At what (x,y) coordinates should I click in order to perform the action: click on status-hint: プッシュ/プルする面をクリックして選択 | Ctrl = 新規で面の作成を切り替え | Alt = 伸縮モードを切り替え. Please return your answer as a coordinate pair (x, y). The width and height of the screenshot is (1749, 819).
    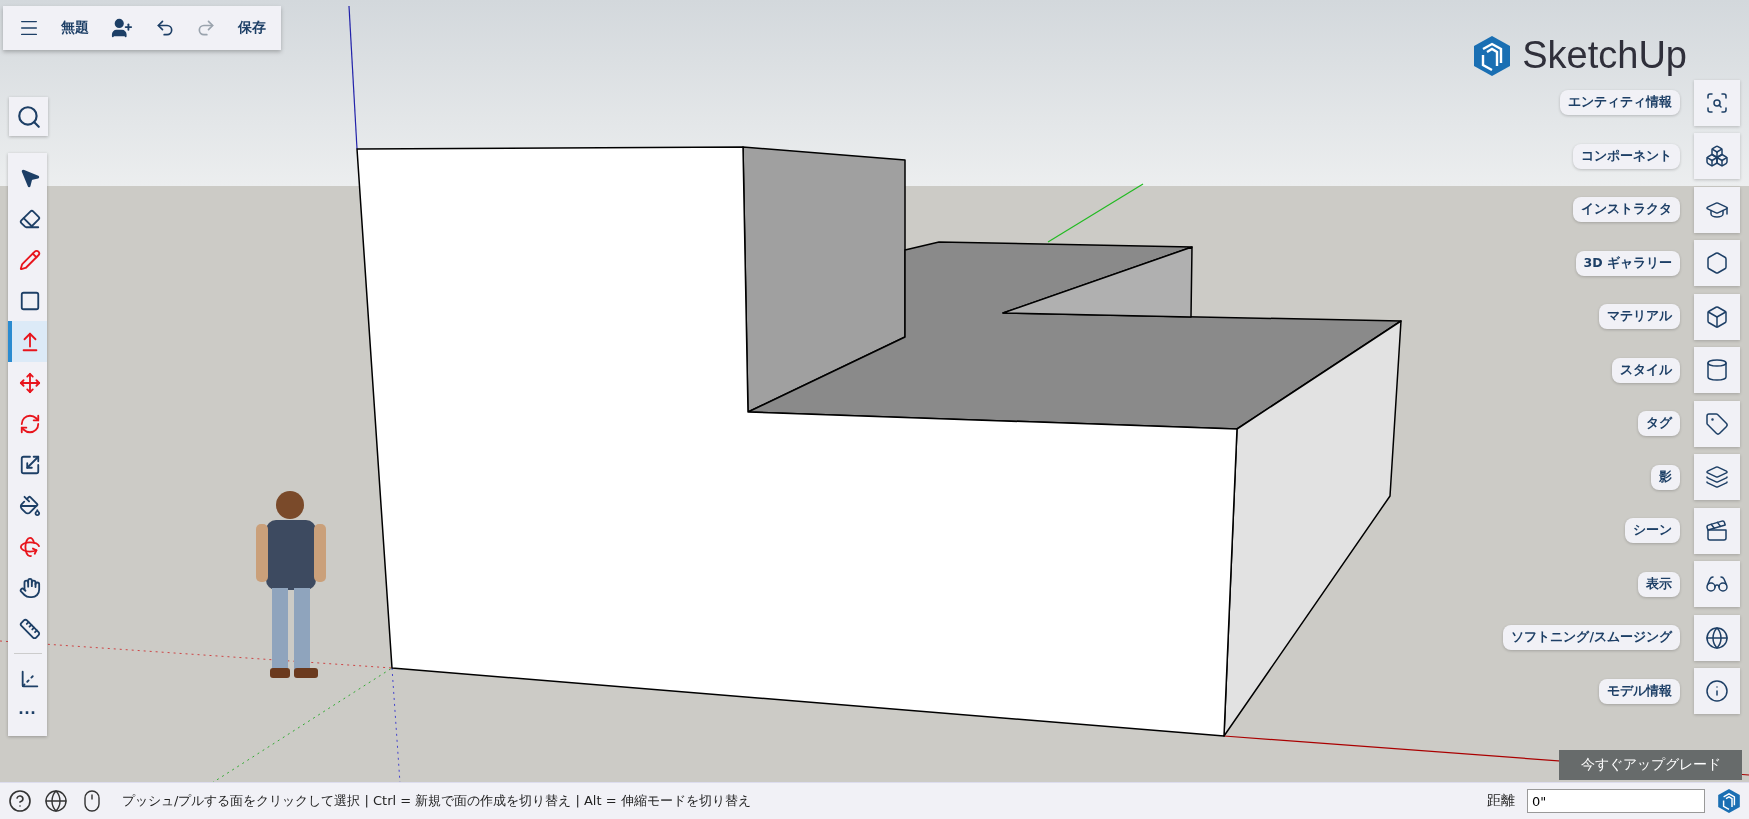
    Looking at the image, I should click on (437, 801).